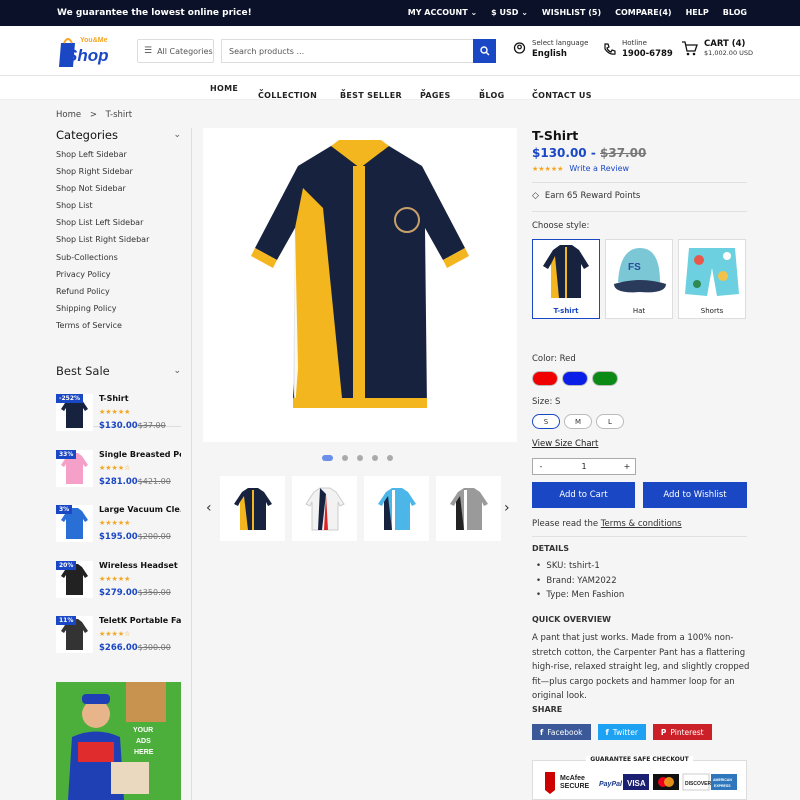 The image size is (800, 800). I want to click on blog-link: BLOG, so click(735, 12).